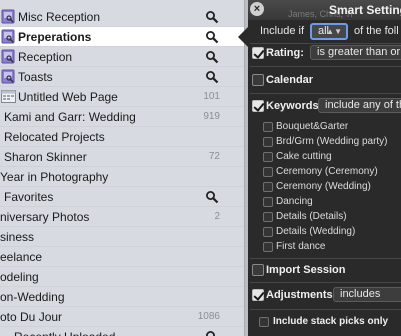  Describe the element at coordinates (29, 197) in the screenshot. I see `library-item-label: Favorites` at that location.